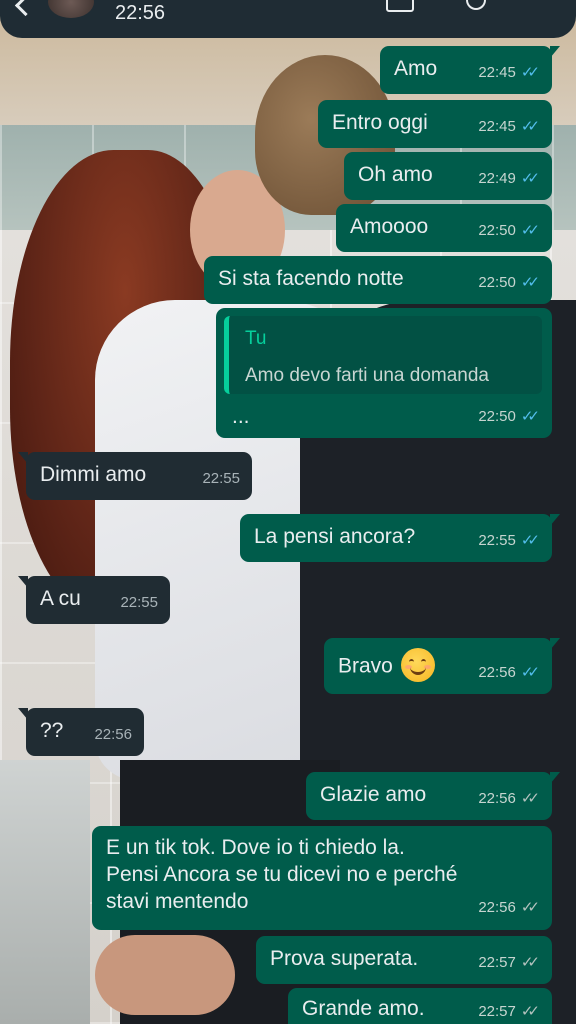 This screenshot has height=1024, width=576. I want to click on message-line: Pensi Ancora se tu dicevi no e perché, so click(282, 874).